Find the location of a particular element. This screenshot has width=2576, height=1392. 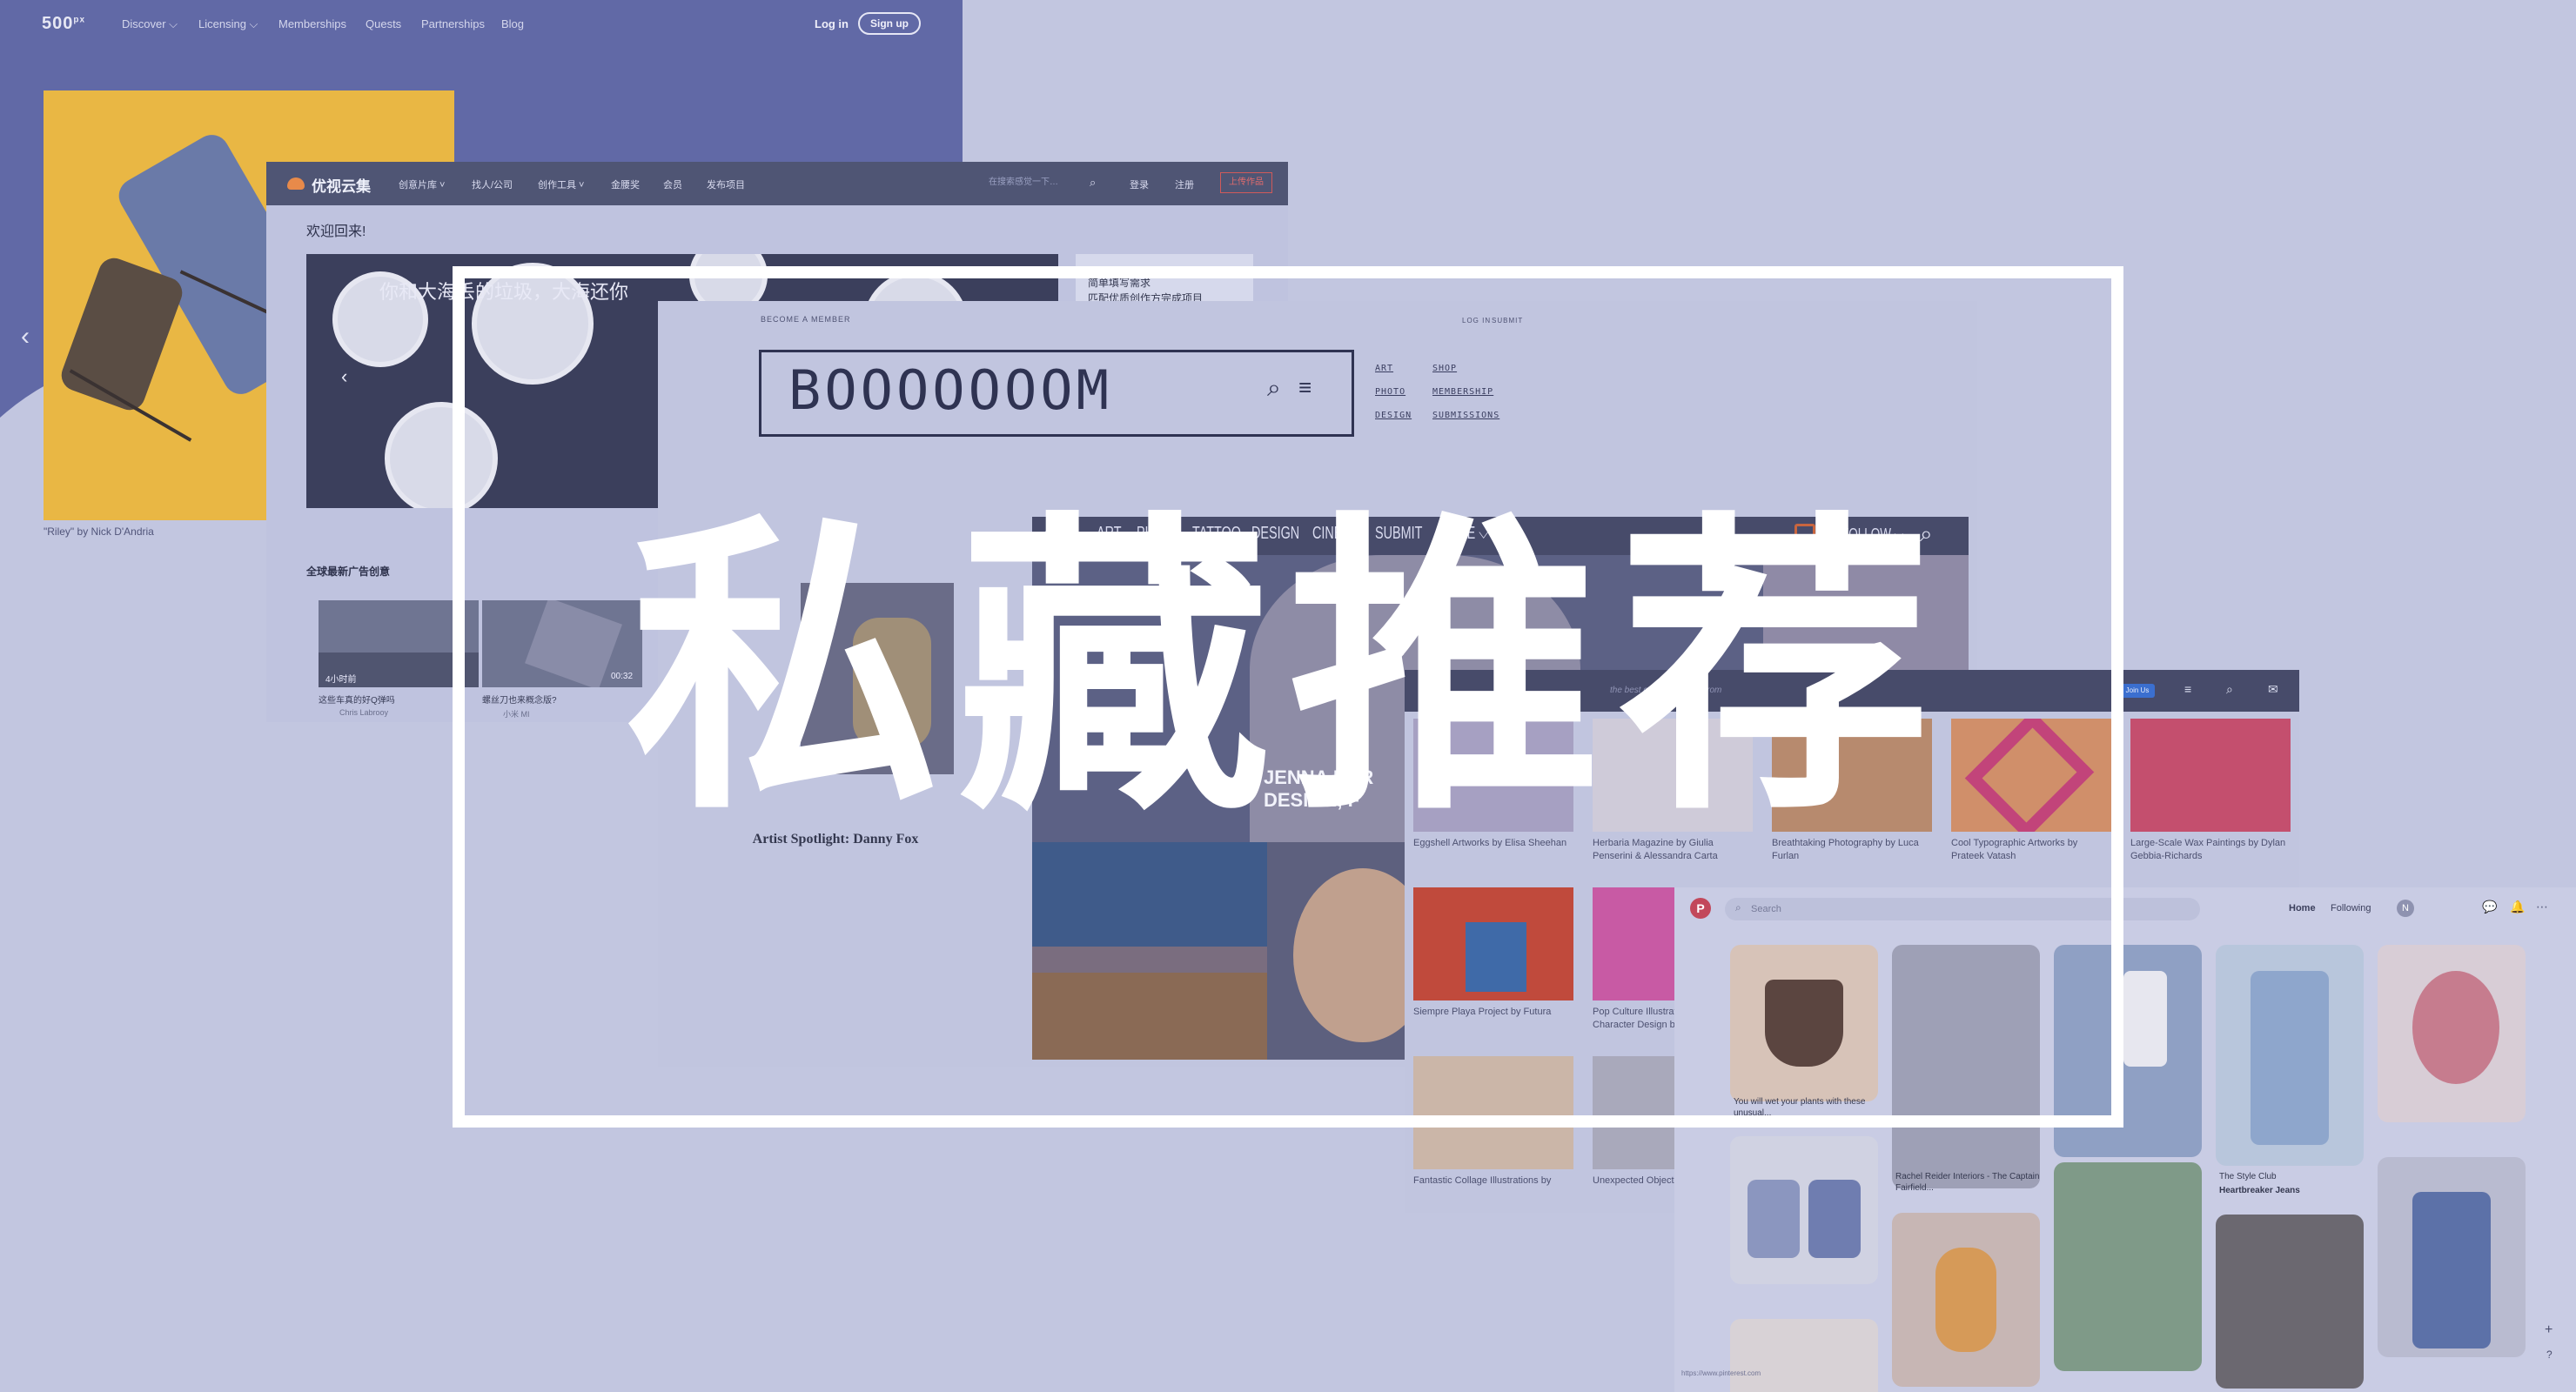

upload-button: 上传作品 is located at coordinates (1246, 182).